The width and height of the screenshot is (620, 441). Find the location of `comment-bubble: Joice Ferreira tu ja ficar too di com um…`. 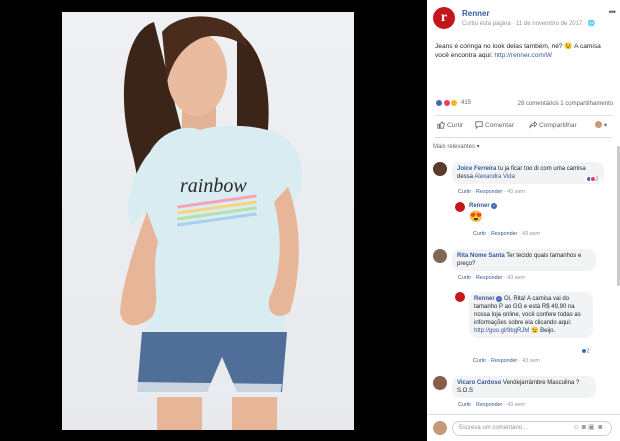

comment-bubble: Joice Ferreira tu ja ficar too di com um… is located at coordinates (528, 173).